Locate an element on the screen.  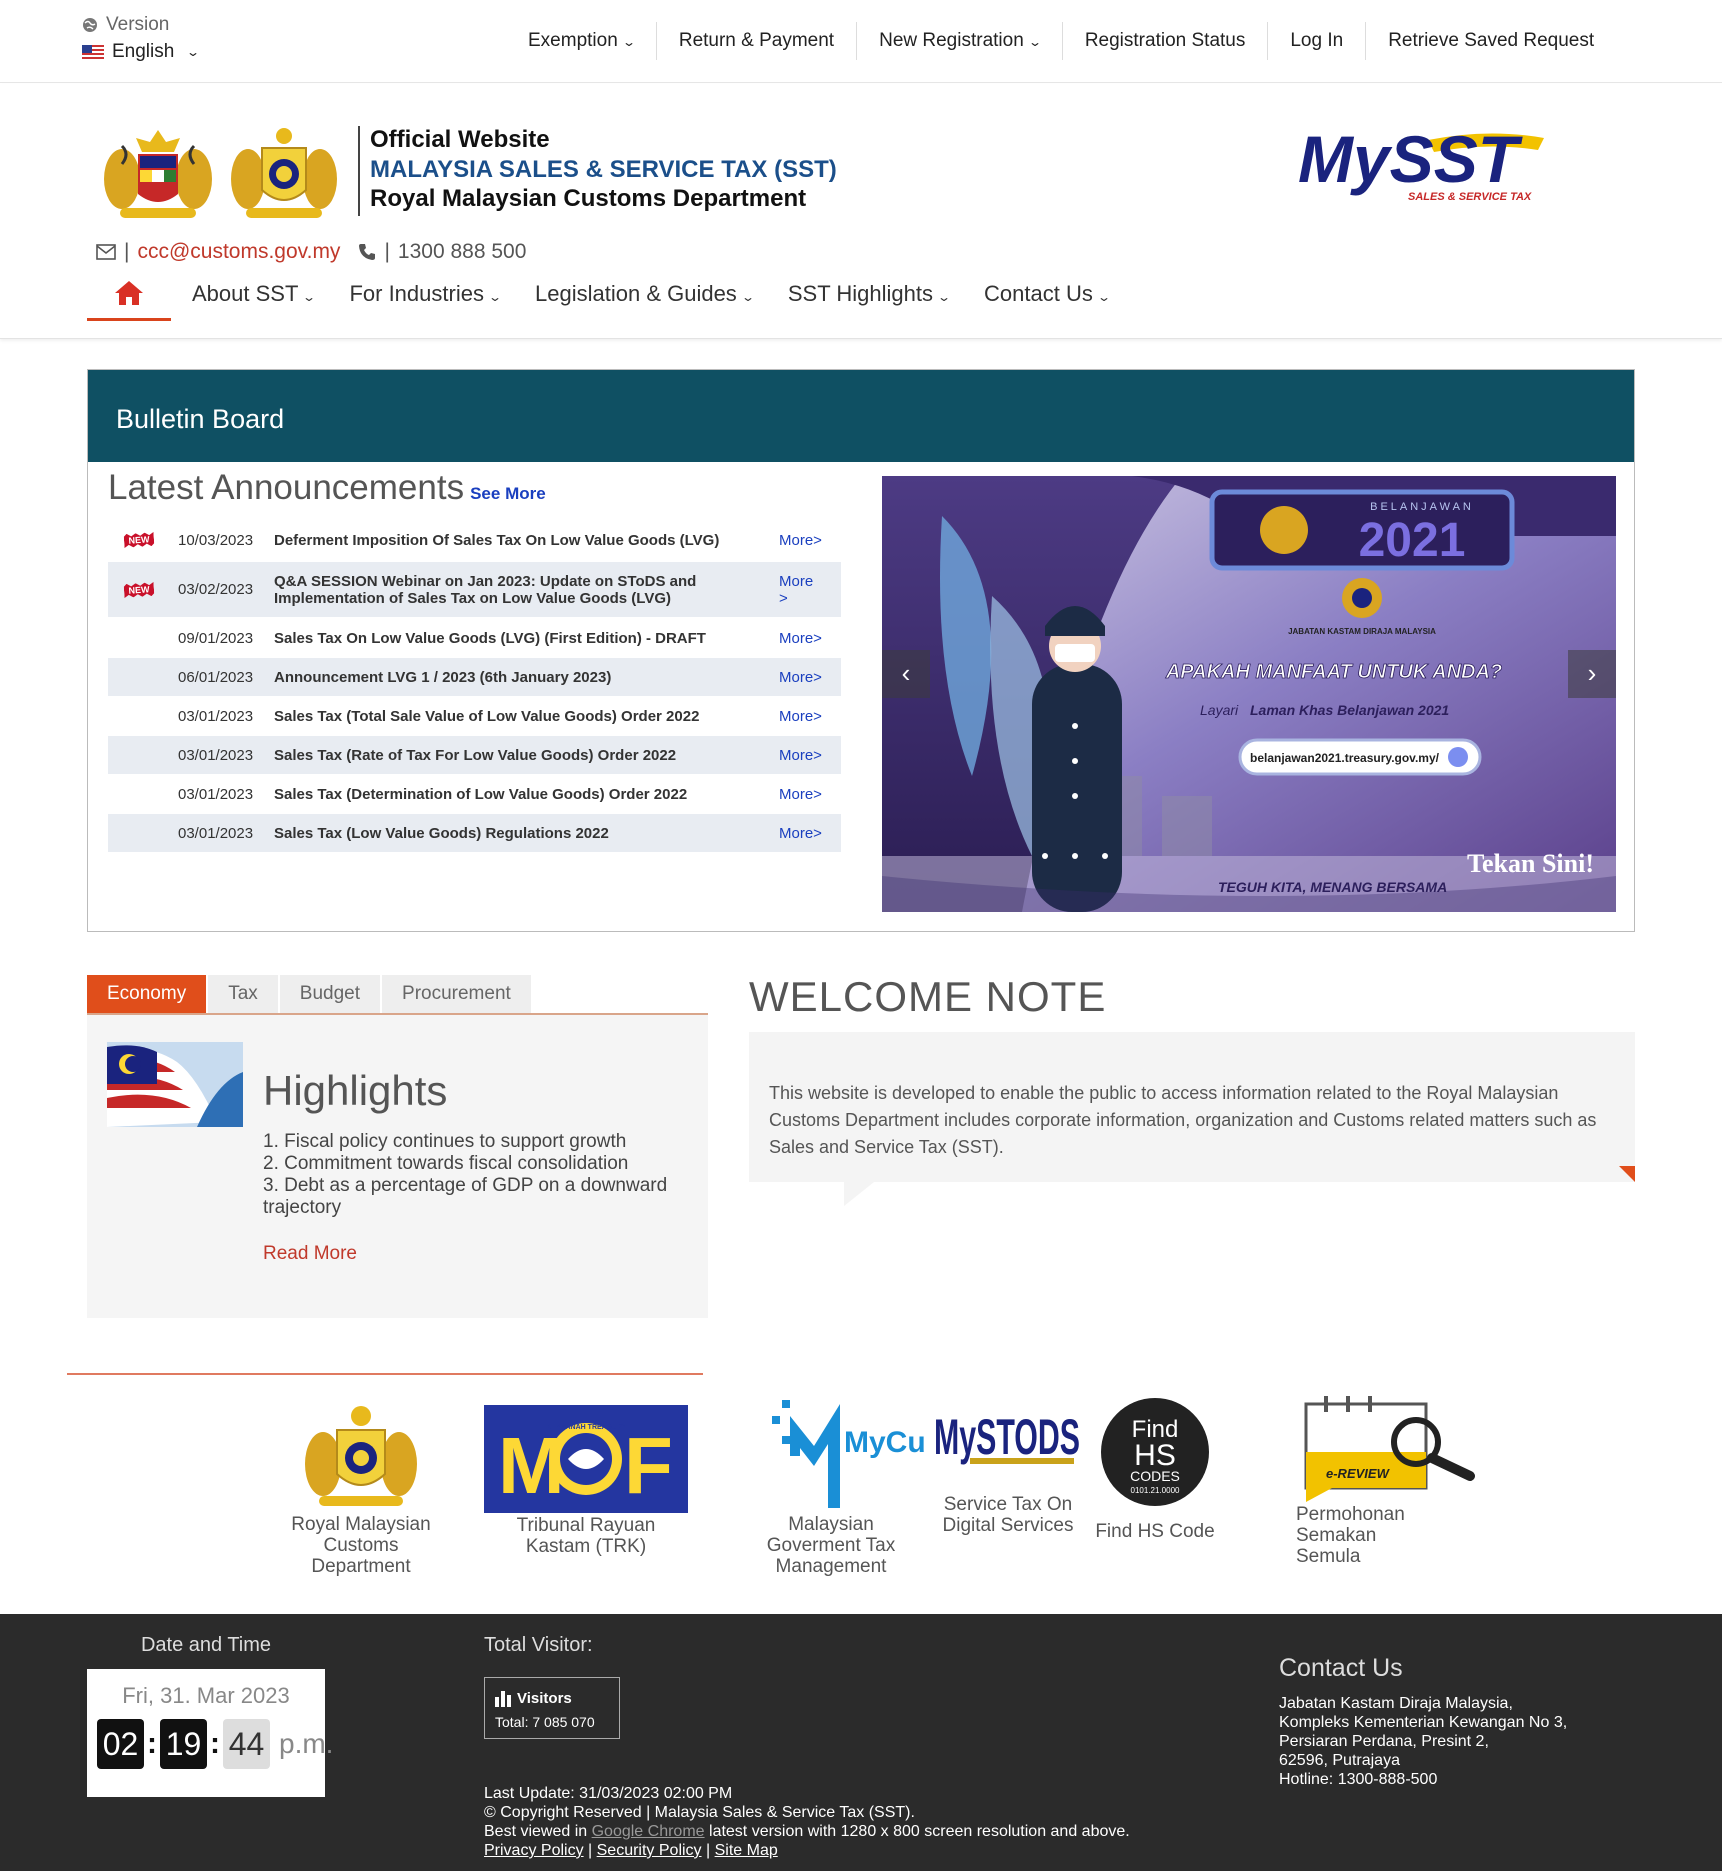
mysst-logo: MySST SALES & SERVICE TAX is located at coordinates (1421, 164).